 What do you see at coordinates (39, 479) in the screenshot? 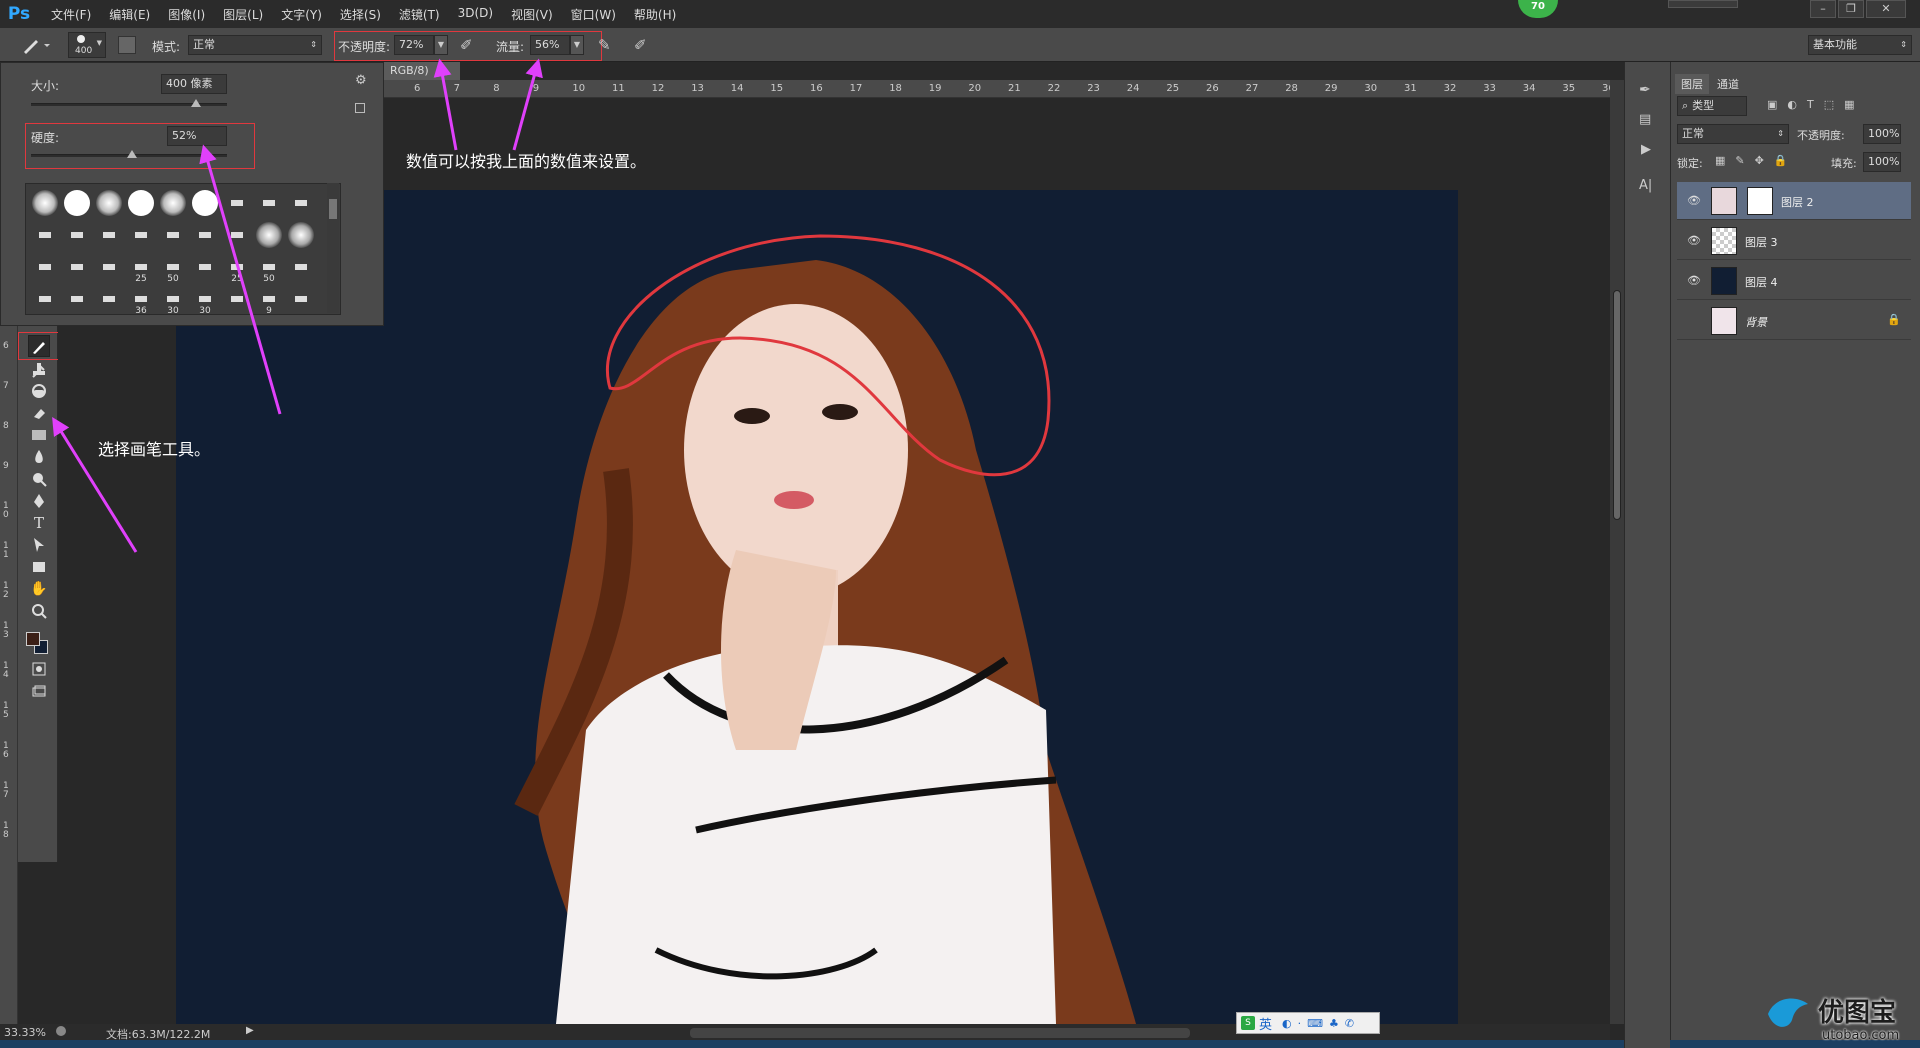
I see `dodge-tool-icon` at bounding box center [39, 479].